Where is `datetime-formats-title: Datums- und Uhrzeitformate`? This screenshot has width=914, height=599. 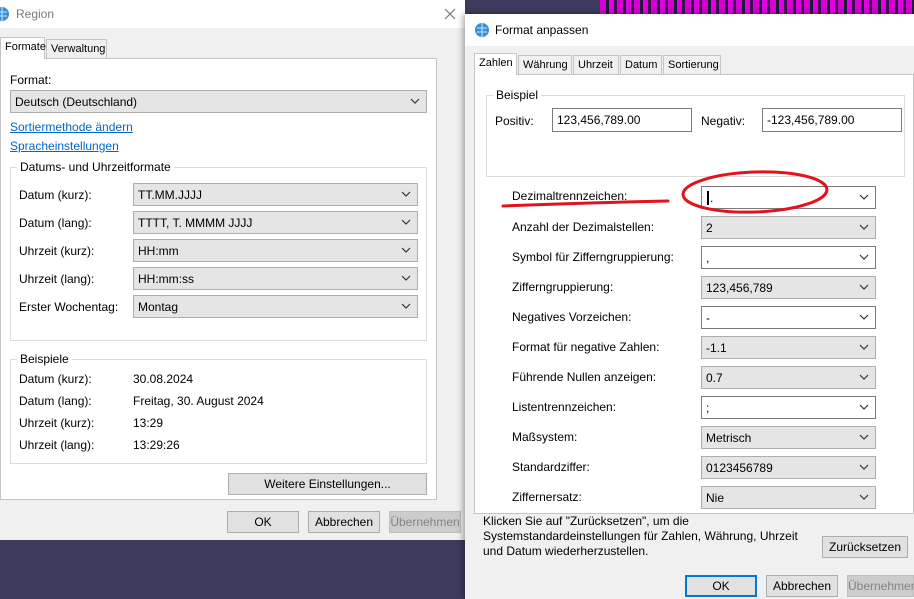 datetime-formats-title: Datums- und Uhrzeitformate is located at coordinates (95, 167).